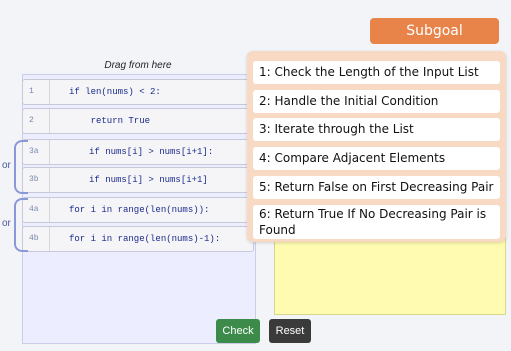  What do you see at coordinates (434, 41) in the screenshot?
I see `subgoal-breakdown-button: Subgoal Breakdown` at bounding box center [434, 41].